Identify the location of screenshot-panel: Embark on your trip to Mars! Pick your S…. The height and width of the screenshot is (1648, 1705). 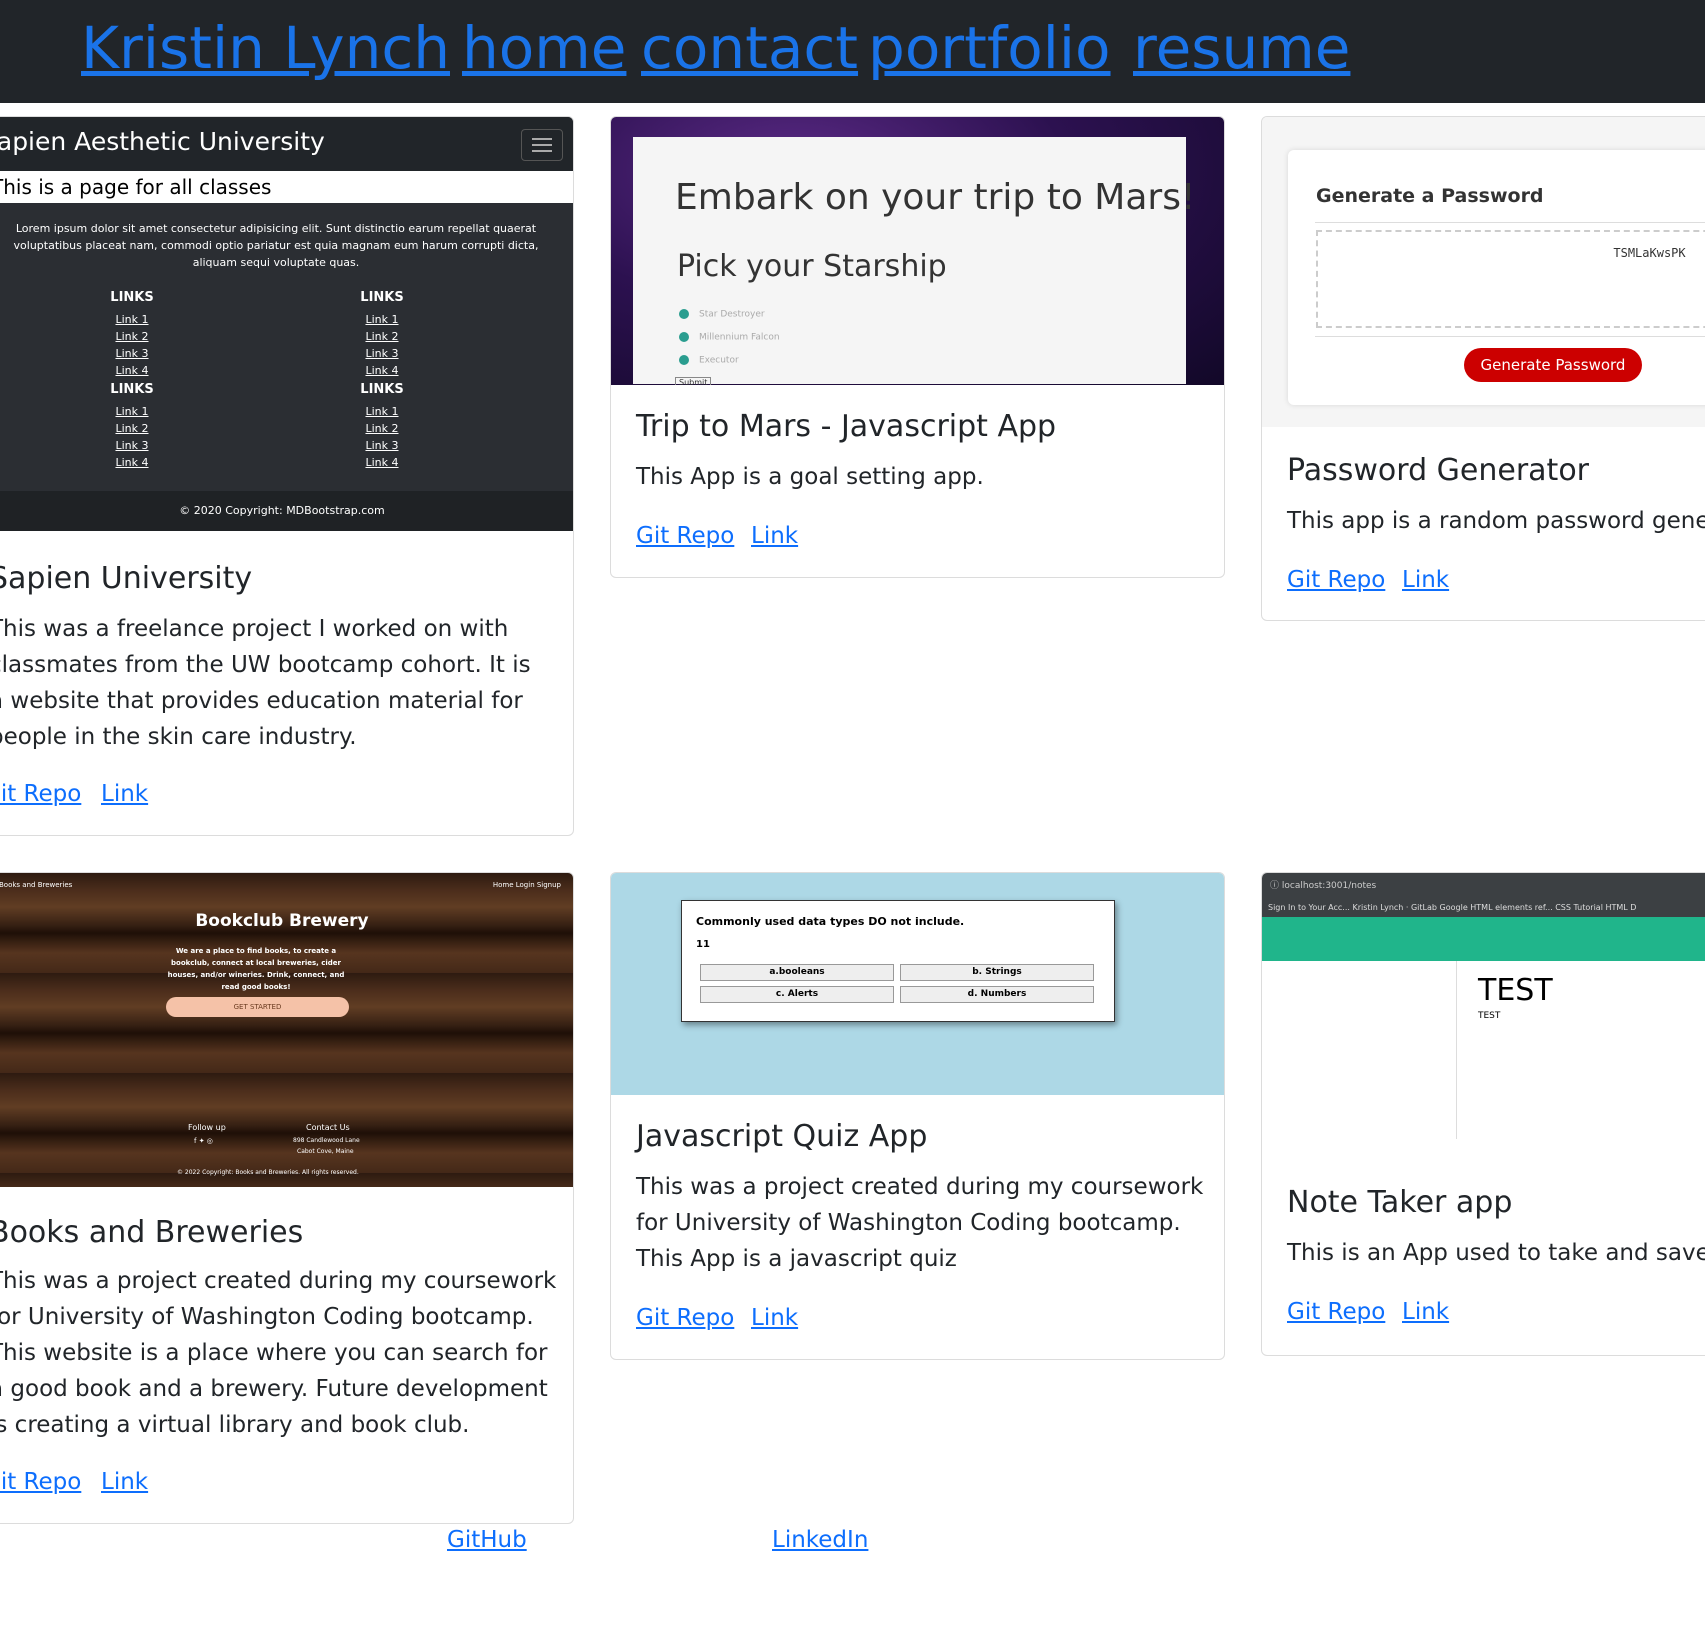
(914, 261).